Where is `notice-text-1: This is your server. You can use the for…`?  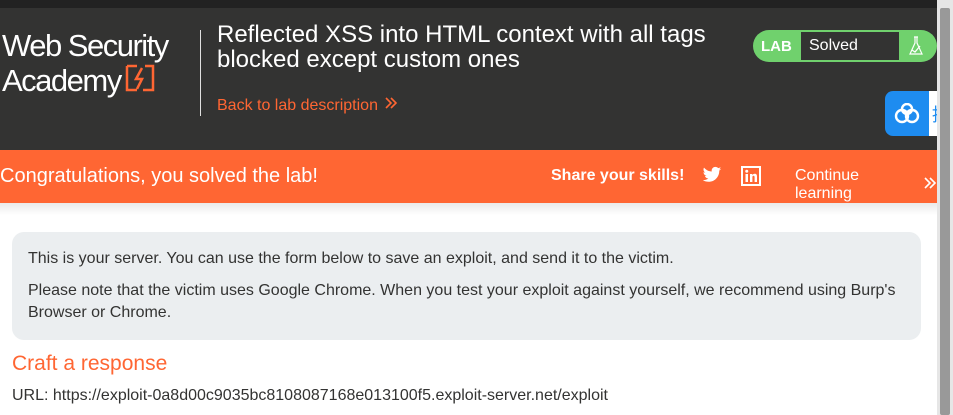 notice-text-1: This is your server. You can use the for… is located at coordinates (351, 258).